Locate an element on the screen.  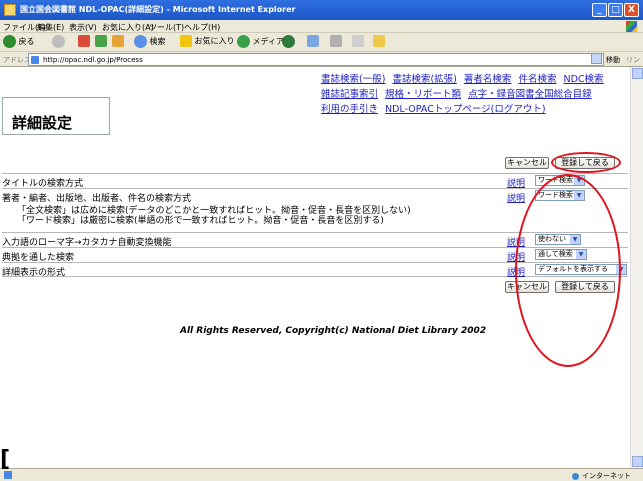
edit-icon is located at coordinates (358, 41).